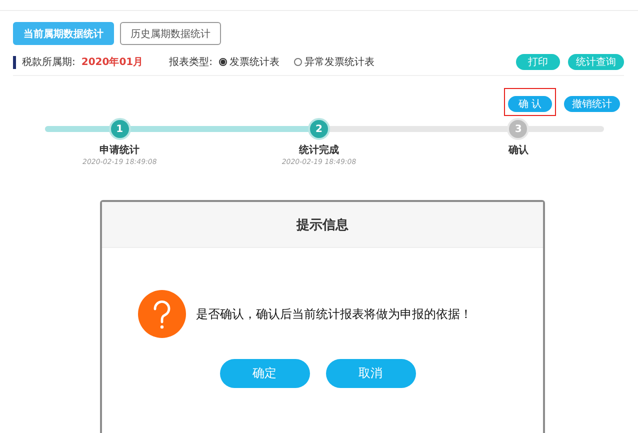 This screenshot has height=433, width=638. Describe the element at coordinates (334, 62) in the screenshot. I see `radio-option: 异常发票统计表` at that location.